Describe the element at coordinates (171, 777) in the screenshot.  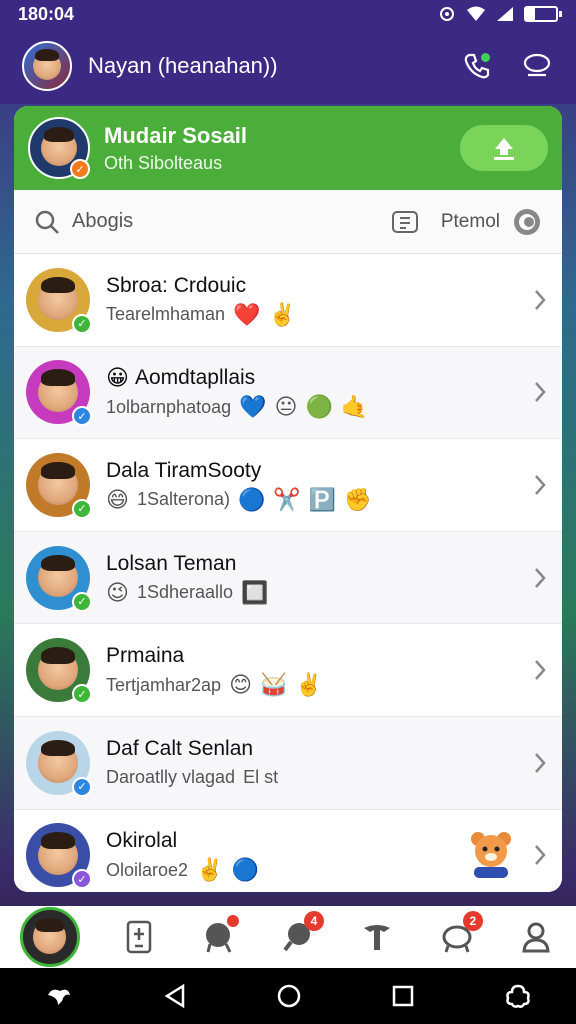
I see `chat-preview-text: Daroatlly vlagad` at that location.